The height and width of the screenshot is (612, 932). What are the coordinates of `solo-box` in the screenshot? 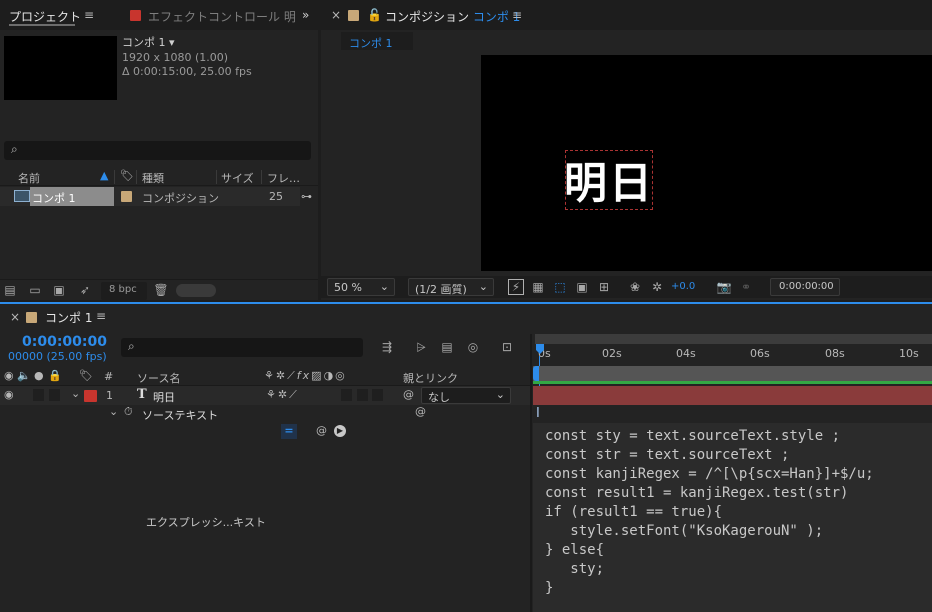 It's located at (38, 395).